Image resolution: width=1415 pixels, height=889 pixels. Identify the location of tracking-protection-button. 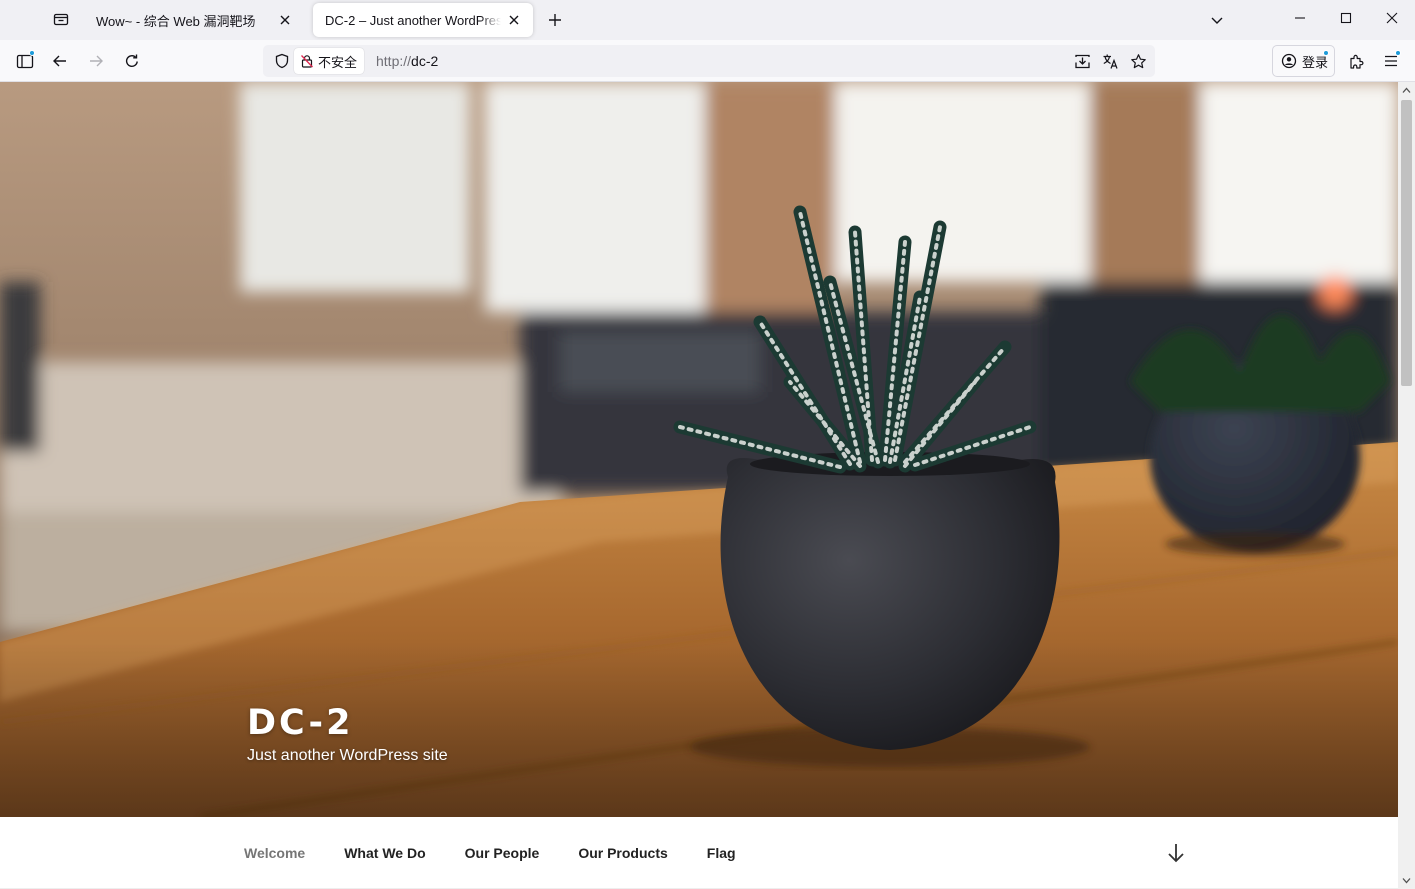
(282, 61).